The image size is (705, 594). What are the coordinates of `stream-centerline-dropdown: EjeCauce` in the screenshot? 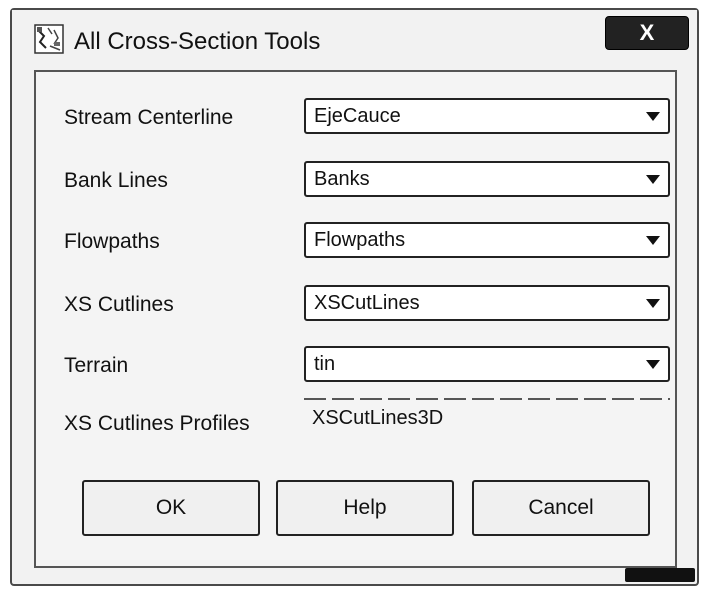 It's located at (487, 116).